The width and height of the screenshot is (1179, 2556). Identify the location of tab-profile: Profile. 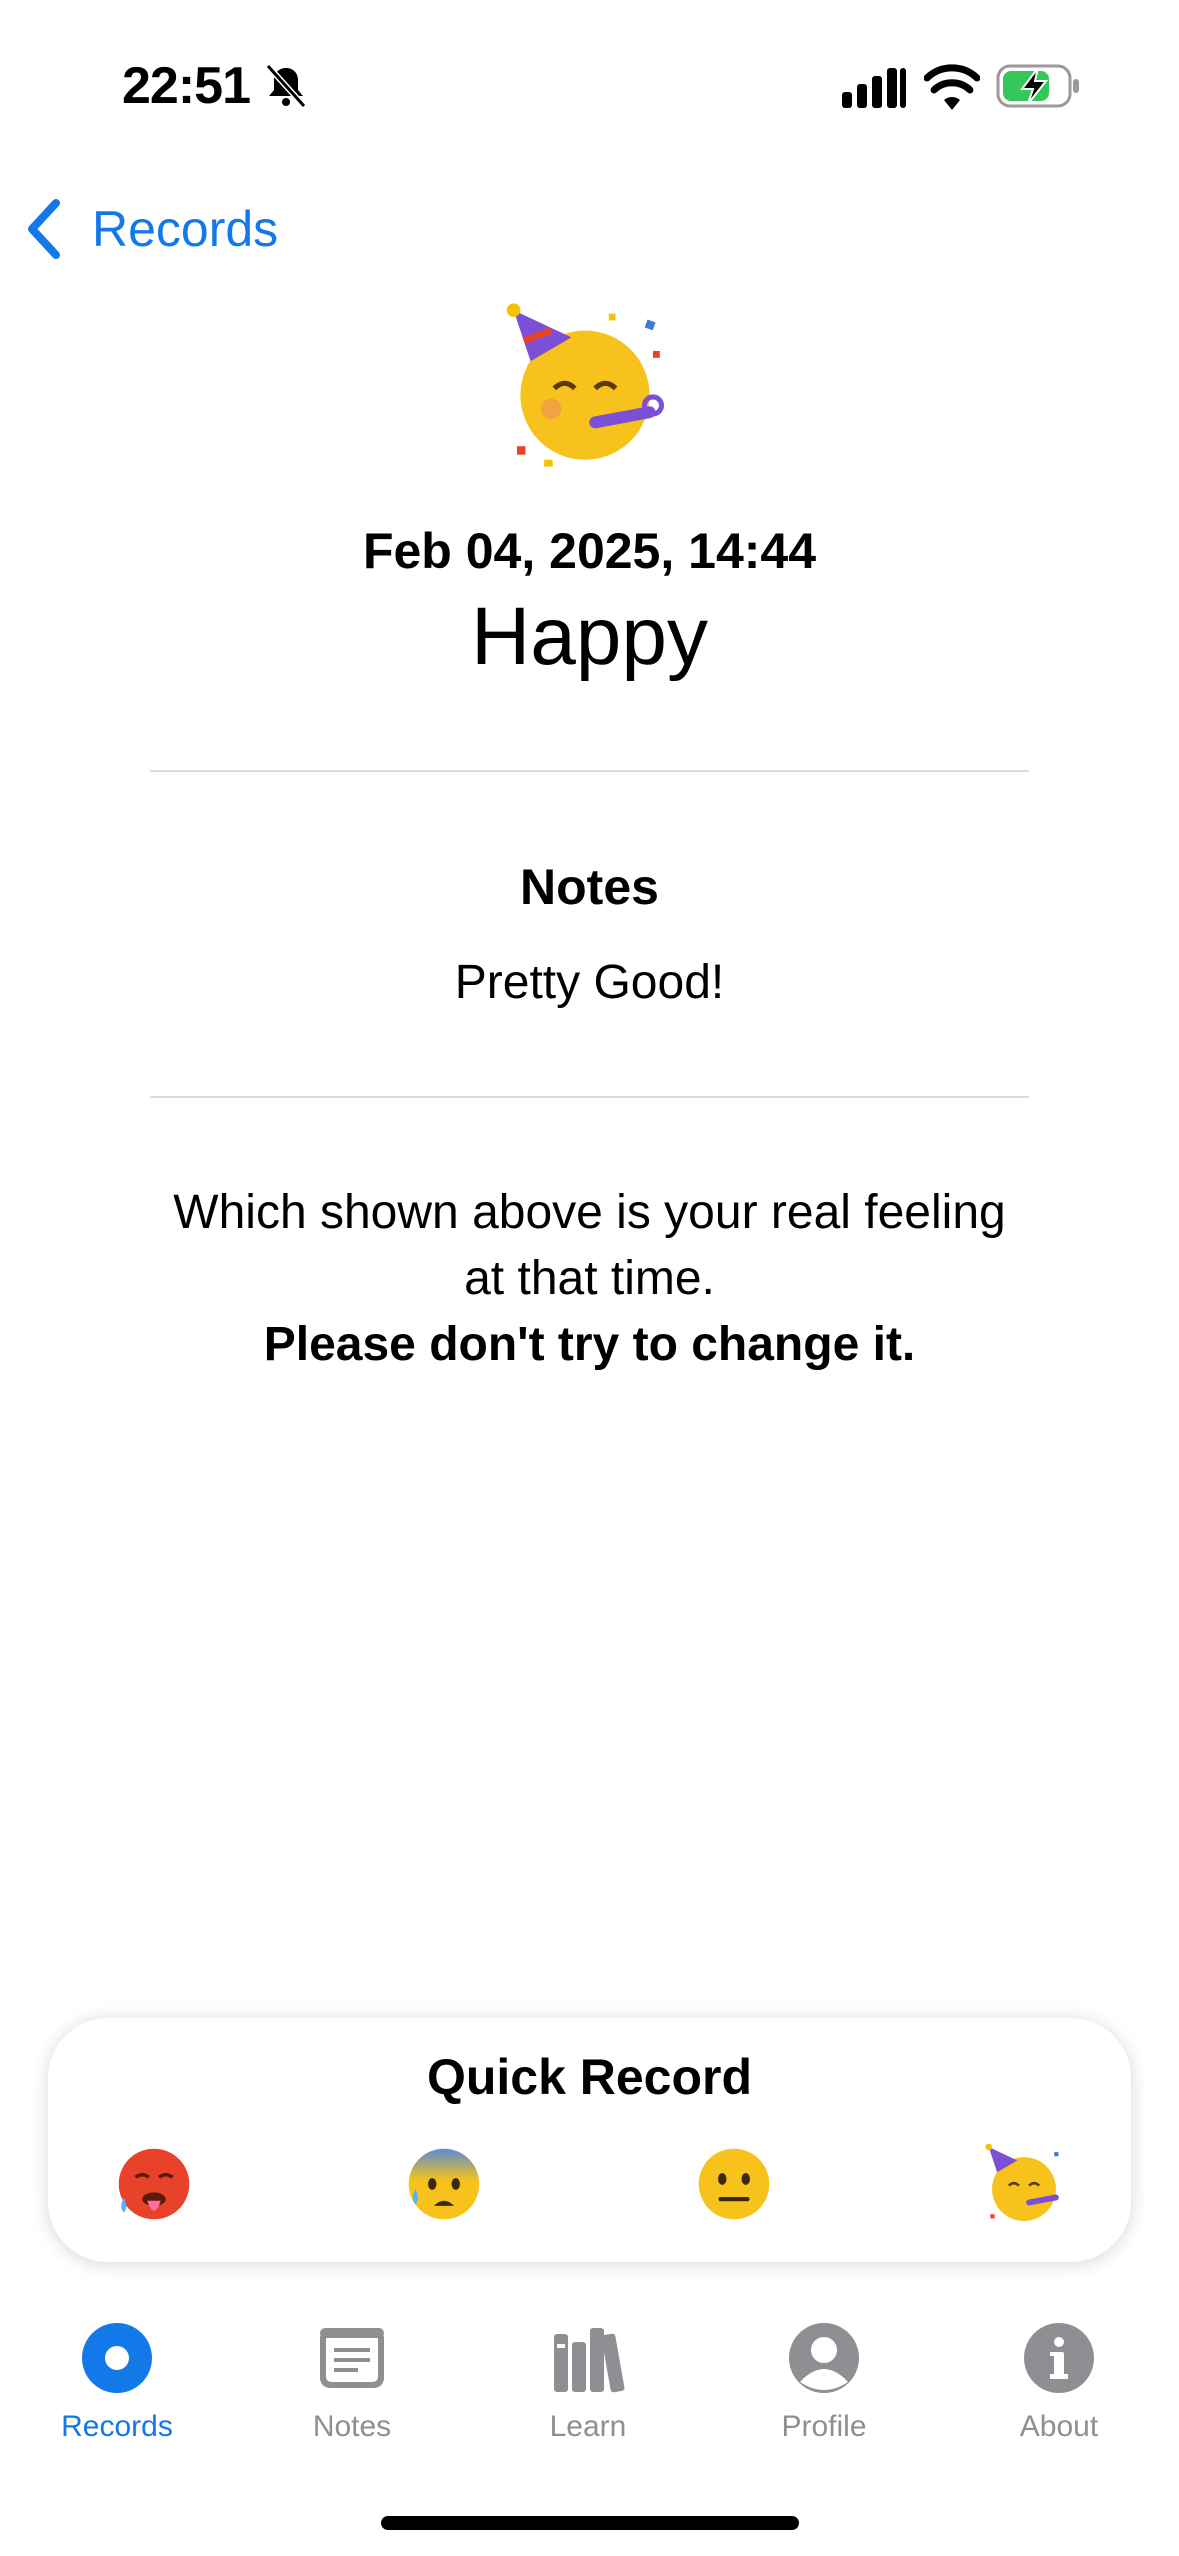
(824, 2390).